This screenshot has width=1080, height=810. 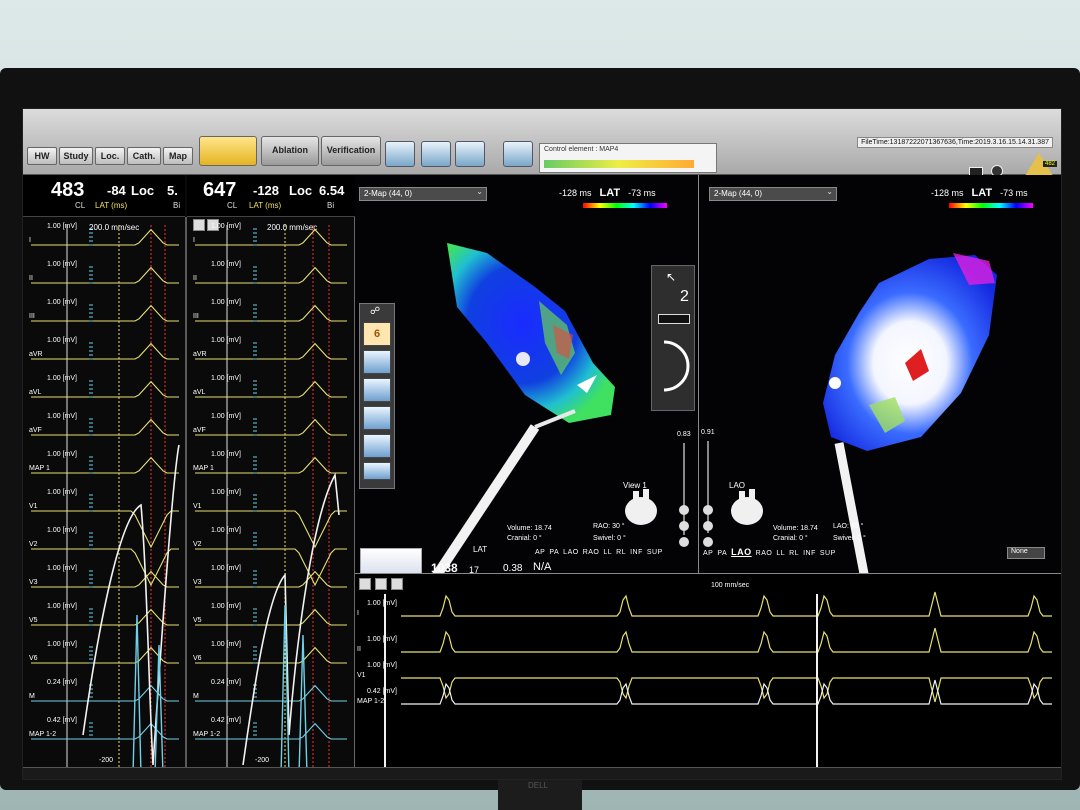 I want to click on tab-cath: Cath., so click(x=144, y=156).